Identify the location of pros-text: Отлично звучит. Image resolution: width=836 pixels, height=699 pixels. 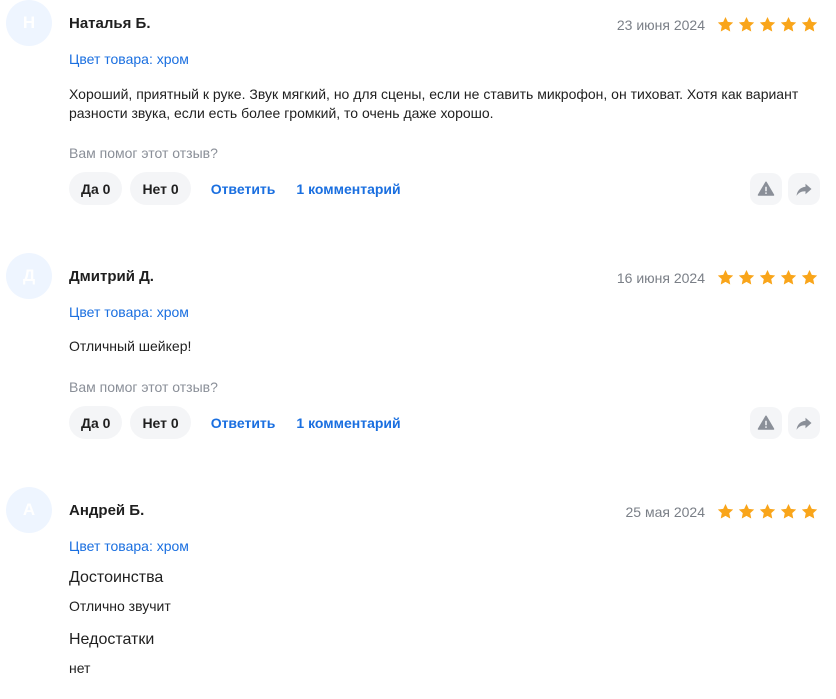
(120, 606).